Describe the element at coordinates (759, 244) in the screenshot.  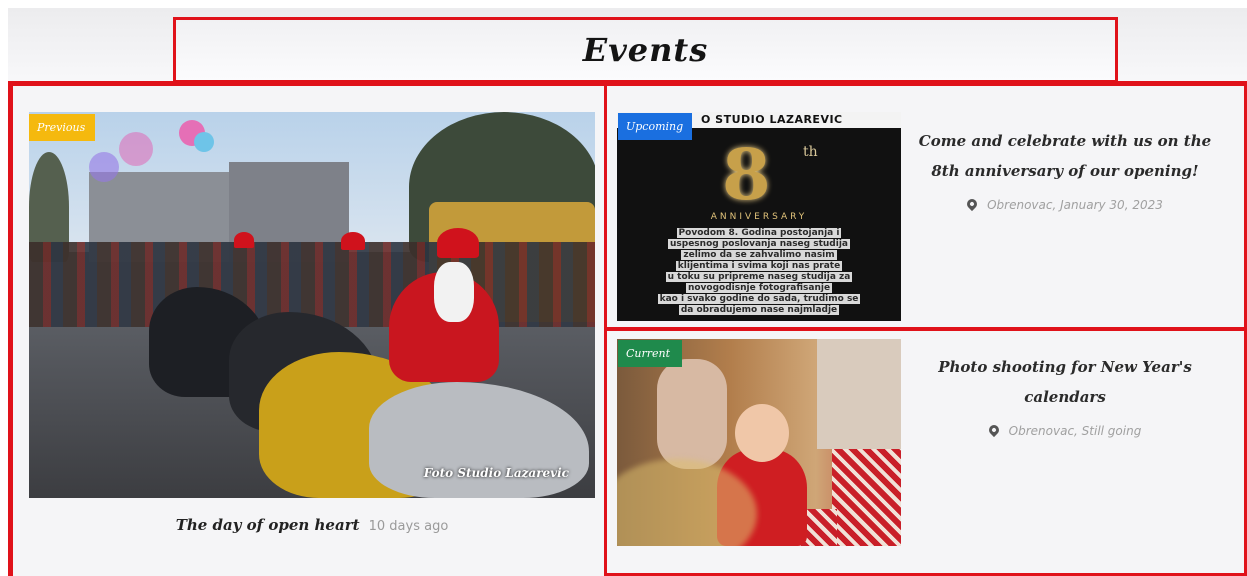
I see `poster-text-line: uspesnog poslovanja naseg studija` at that location.